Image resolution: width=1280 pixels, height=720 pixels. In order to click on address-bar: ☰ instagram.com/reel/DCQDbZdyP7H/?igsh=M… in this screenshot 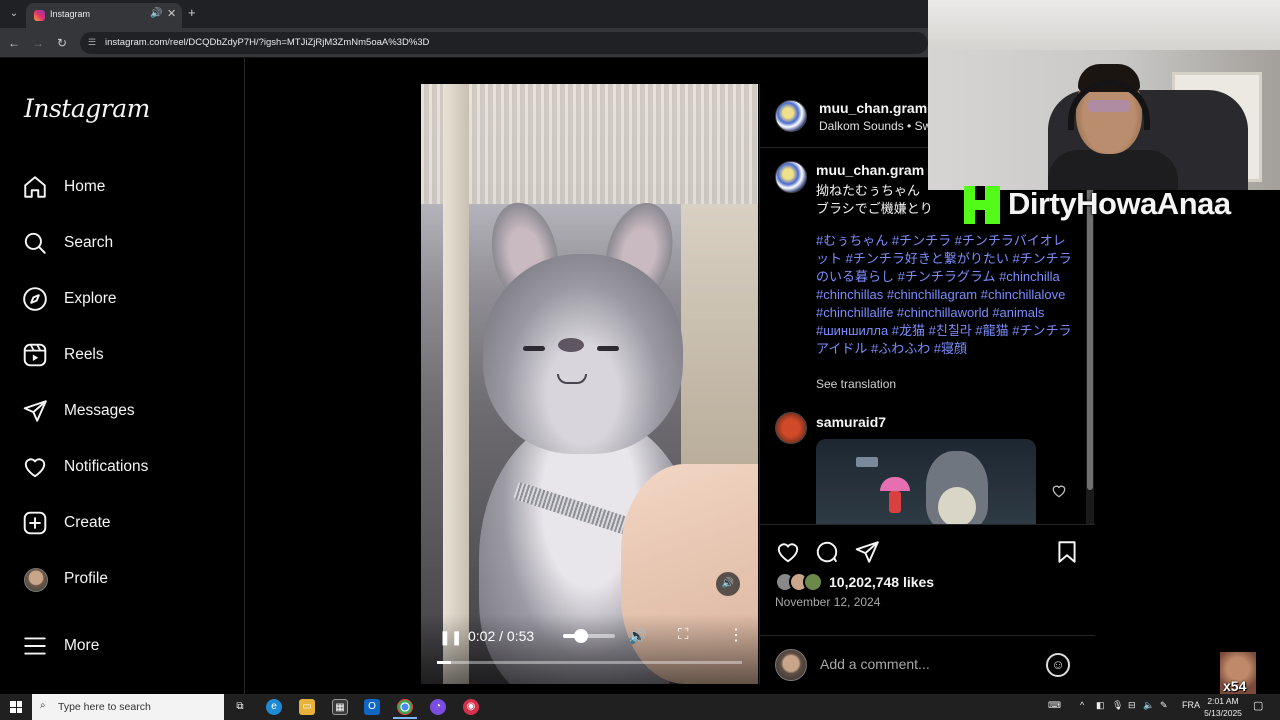, I will do `click(504, 43)`.